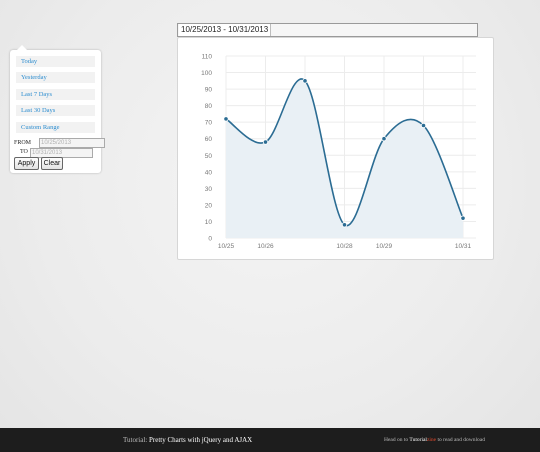  What do you see at coordinates (200, 440) in the screenshot?
I see `footer-tutorial-title: Pretty Charts with jQuery and AJAX` at bounding box center [200, 440].